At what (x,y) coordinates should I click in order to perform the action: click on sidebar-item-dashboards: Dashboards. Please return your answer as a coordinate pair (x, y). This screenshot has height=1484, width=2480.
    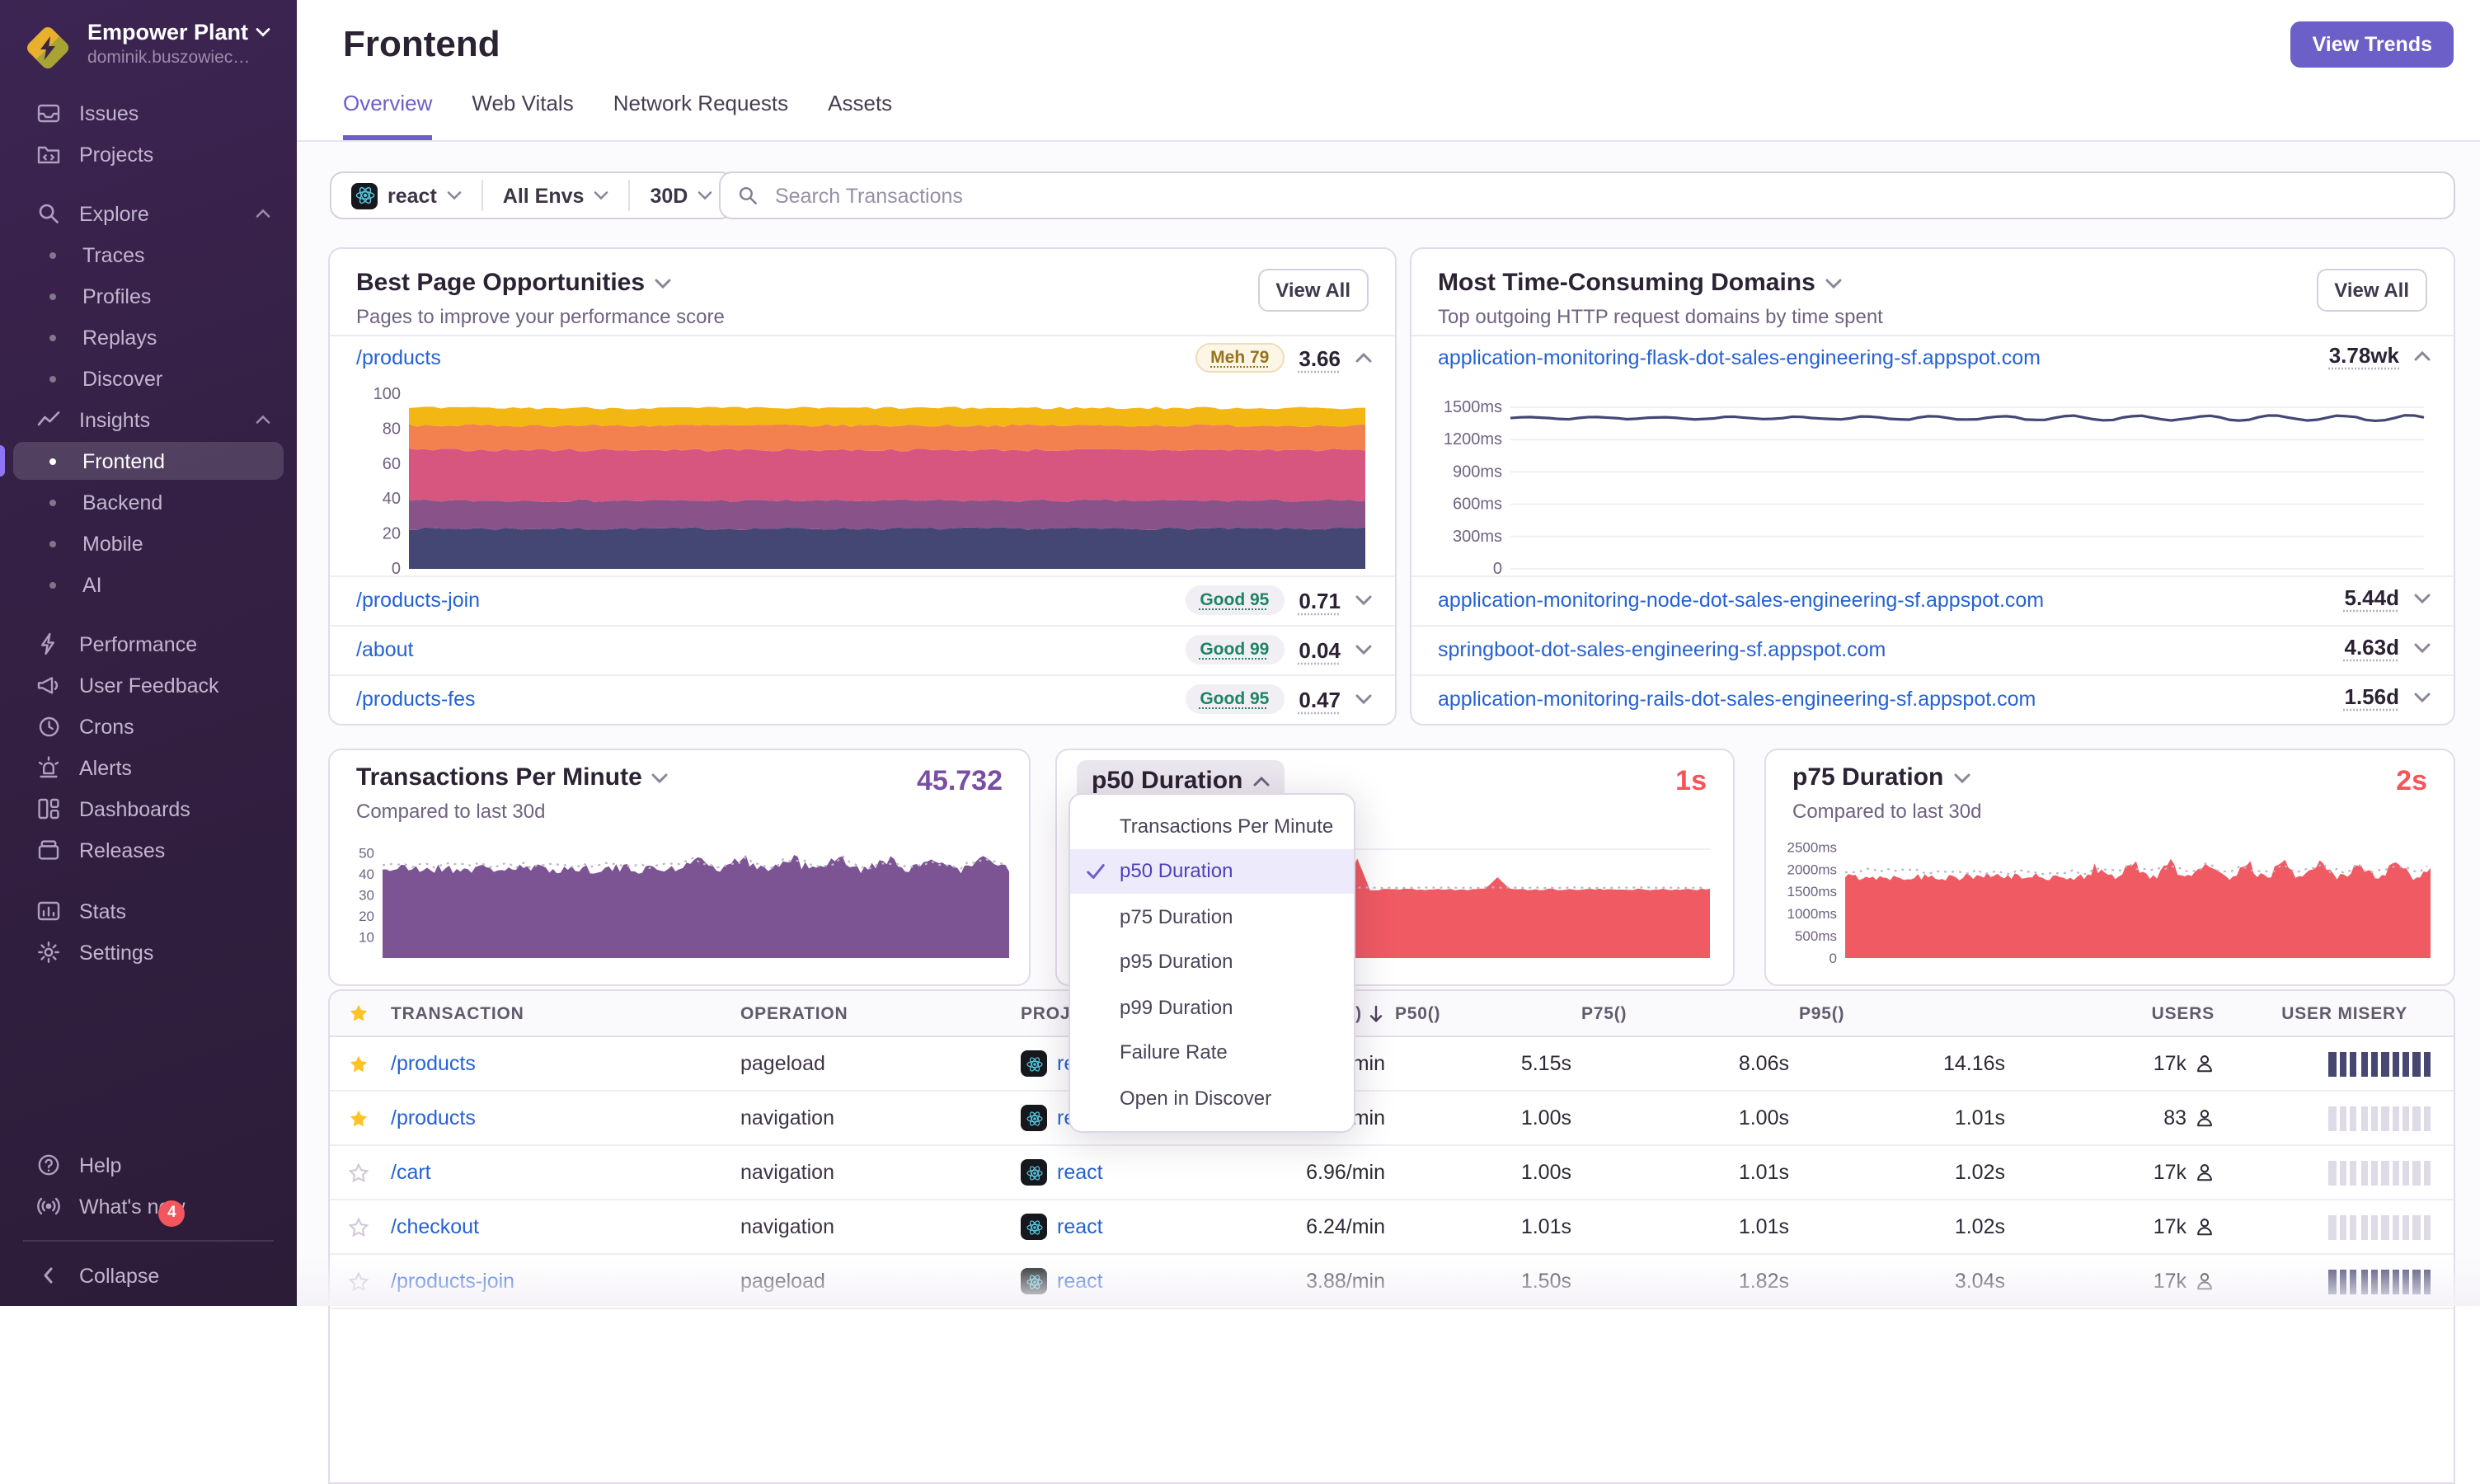
    Looking at the image, I should click on (149, 808).